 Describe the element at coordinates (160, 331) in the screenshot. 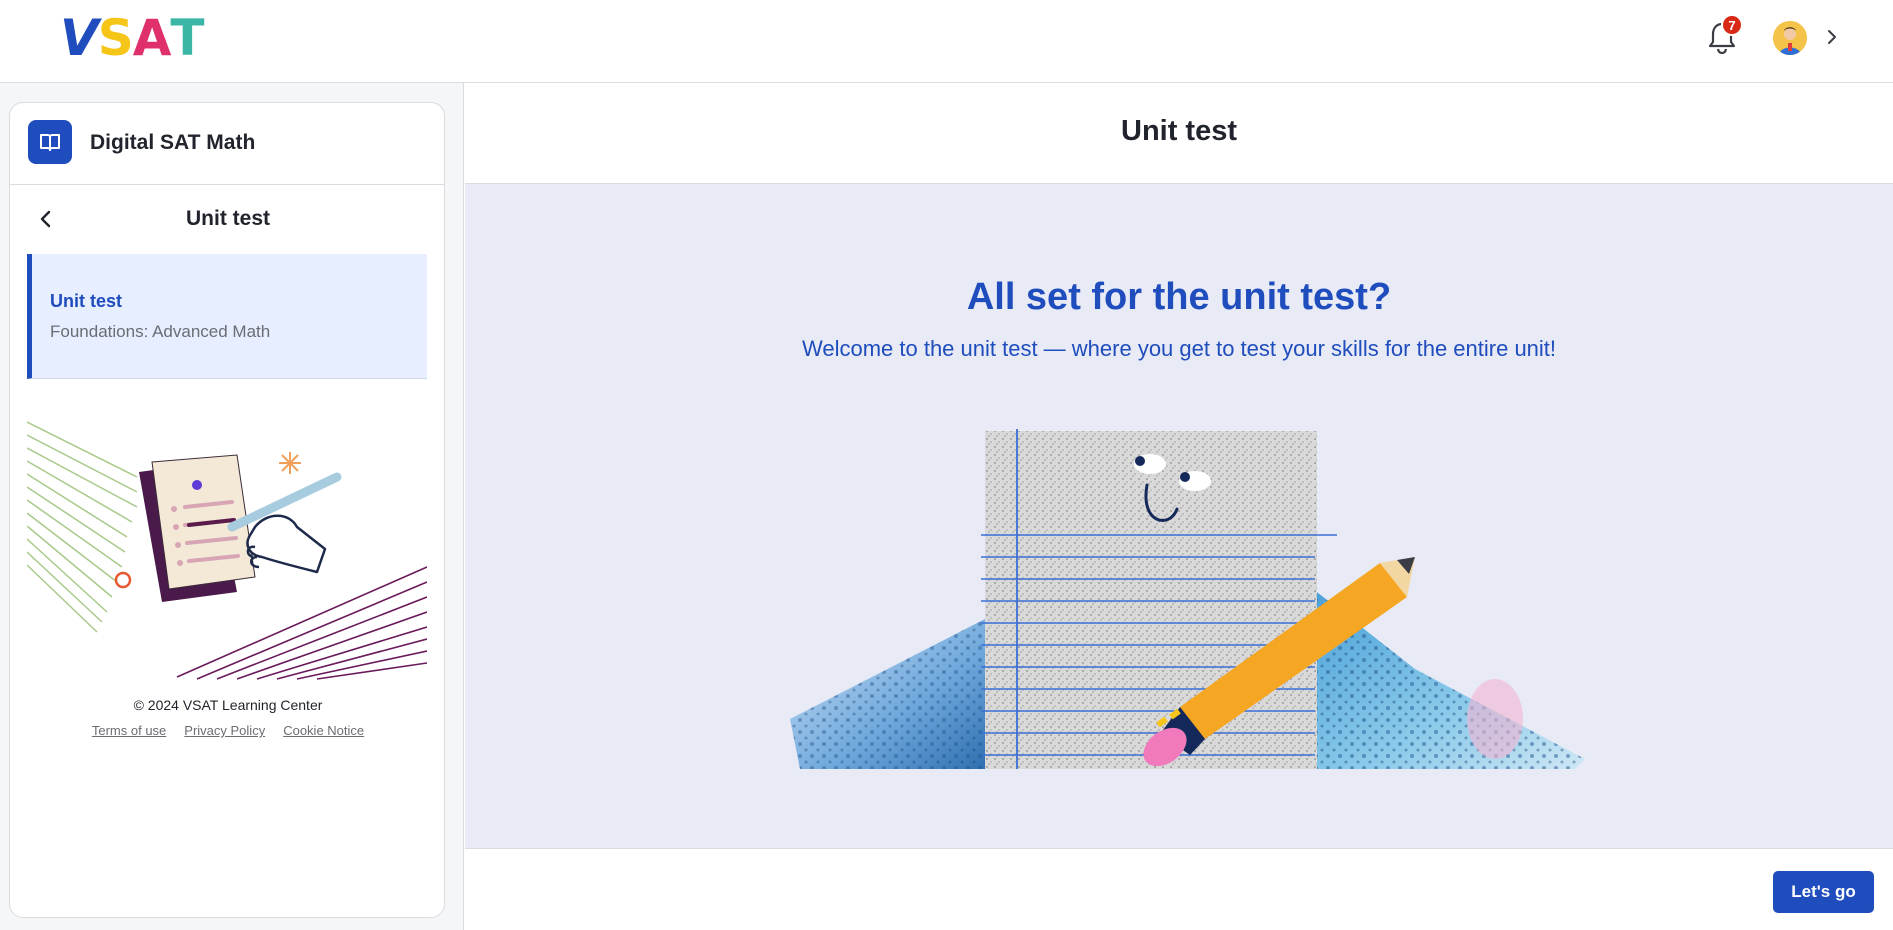

I see `lesson-subtitle: Foundations: Advanced Math` at that location.